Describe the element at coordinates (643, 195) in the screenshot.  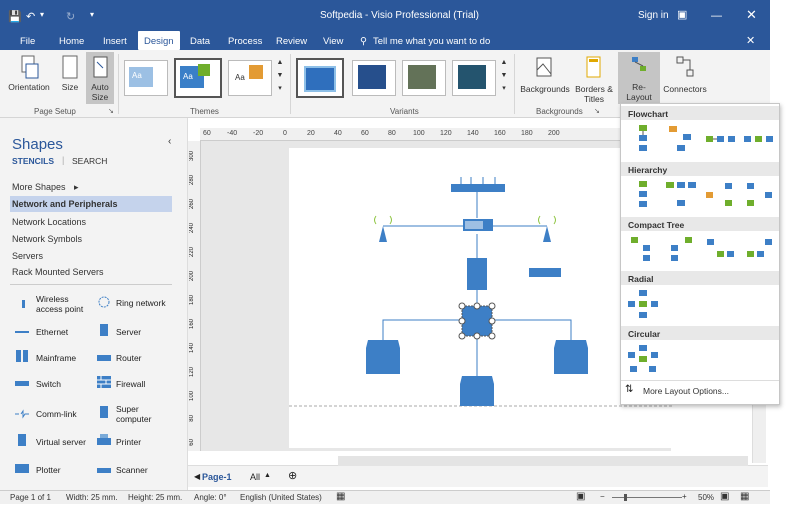
I see `layout-hierarchy-top-down` at that location.